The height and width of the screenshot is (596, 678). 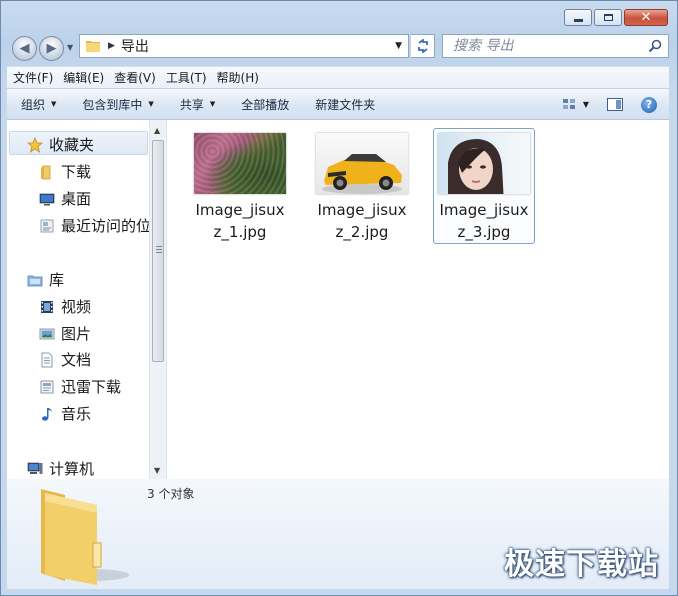 I want to click on menu-file: 文件(F), so click(x=33, y=77).